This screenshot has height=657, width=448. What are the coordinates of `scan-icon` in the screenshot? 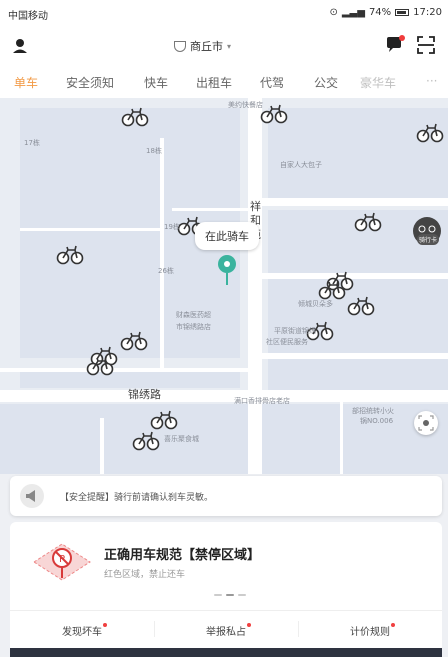 It's located at (426, 45).